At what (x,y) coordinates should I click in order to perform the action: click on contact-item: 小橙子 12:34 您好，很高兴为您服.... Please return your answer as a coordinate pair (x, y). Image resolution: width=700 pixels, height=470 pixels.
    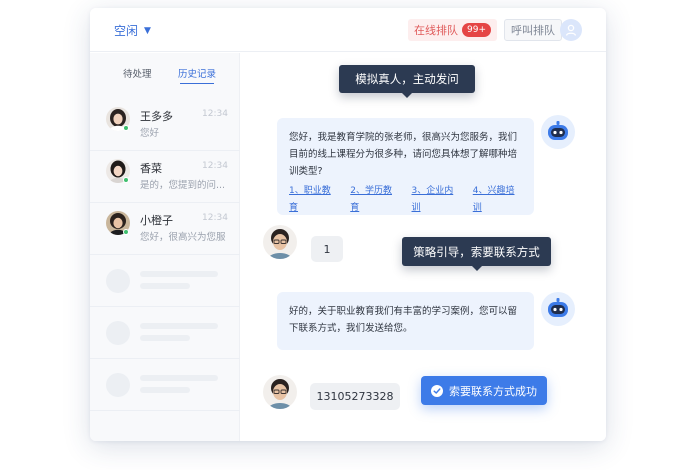
    Looking at the image, I should click on (165, 229).